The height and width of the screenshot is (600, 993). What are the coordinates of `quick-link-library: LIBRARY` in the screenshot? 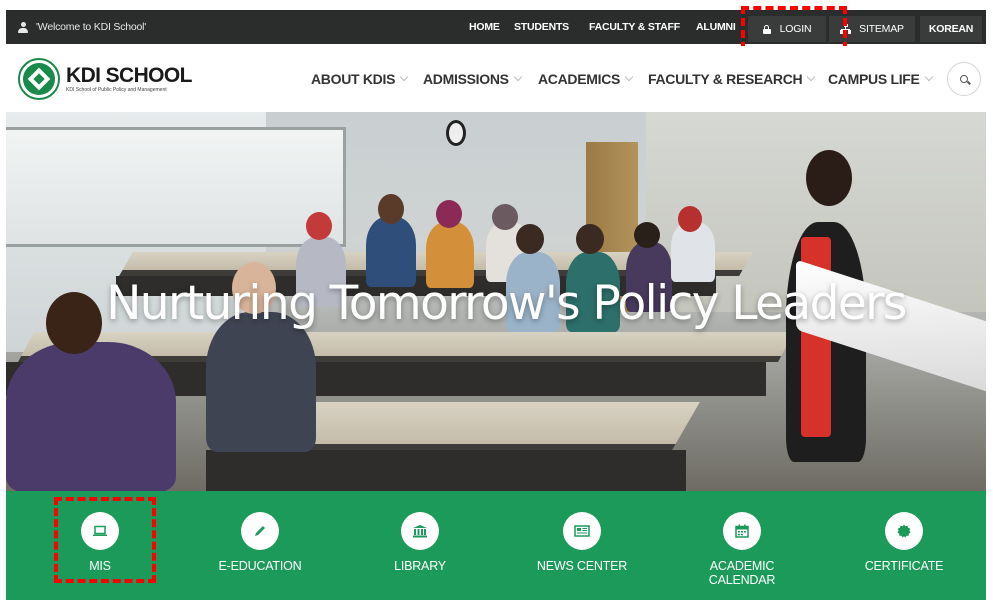 It's located at (420, 545).